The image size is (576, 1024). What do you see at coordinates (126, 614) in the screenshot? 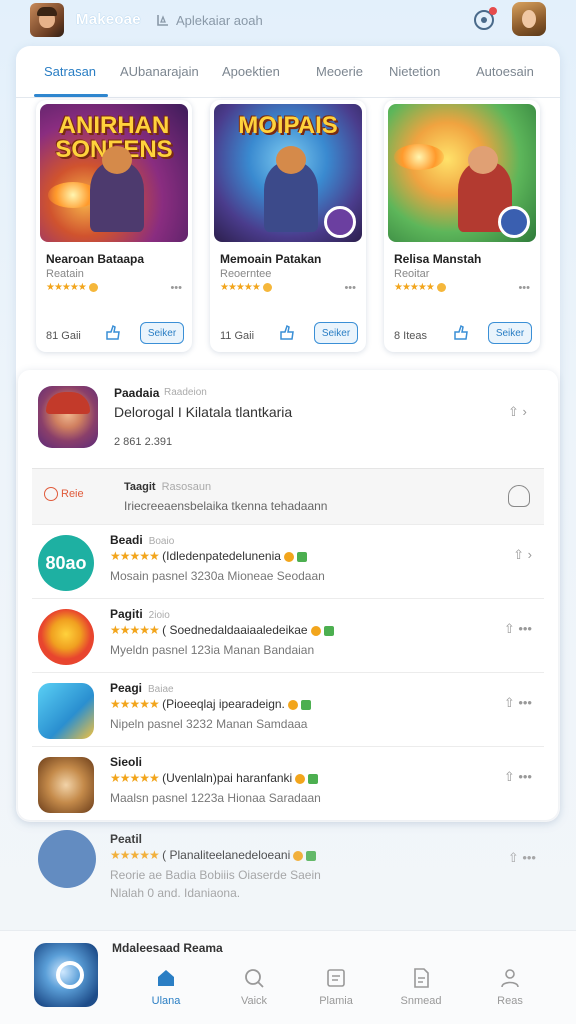
I see `app-name-text: Pagiti` at bounding box center [126, 614].